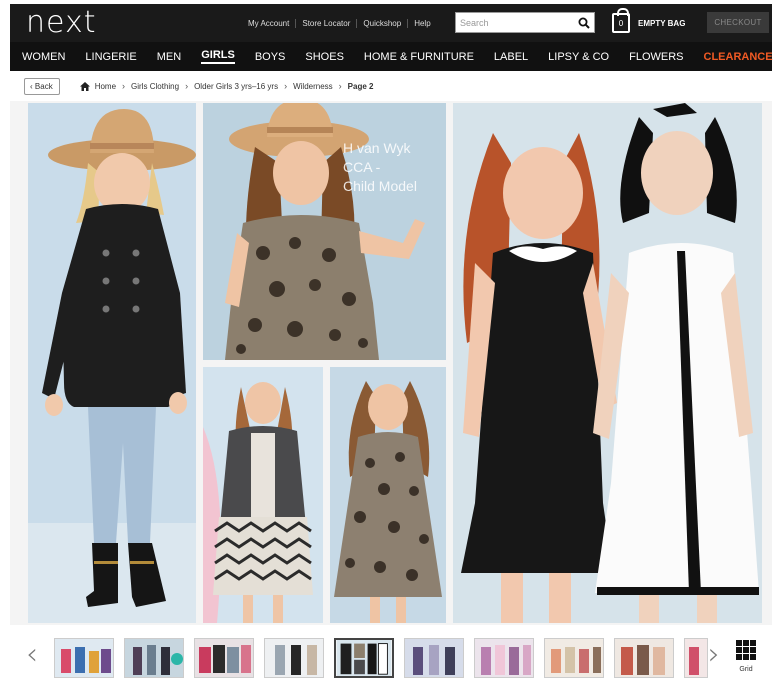  I want to click on girl-cardigan-illustration, so click(263, 495).